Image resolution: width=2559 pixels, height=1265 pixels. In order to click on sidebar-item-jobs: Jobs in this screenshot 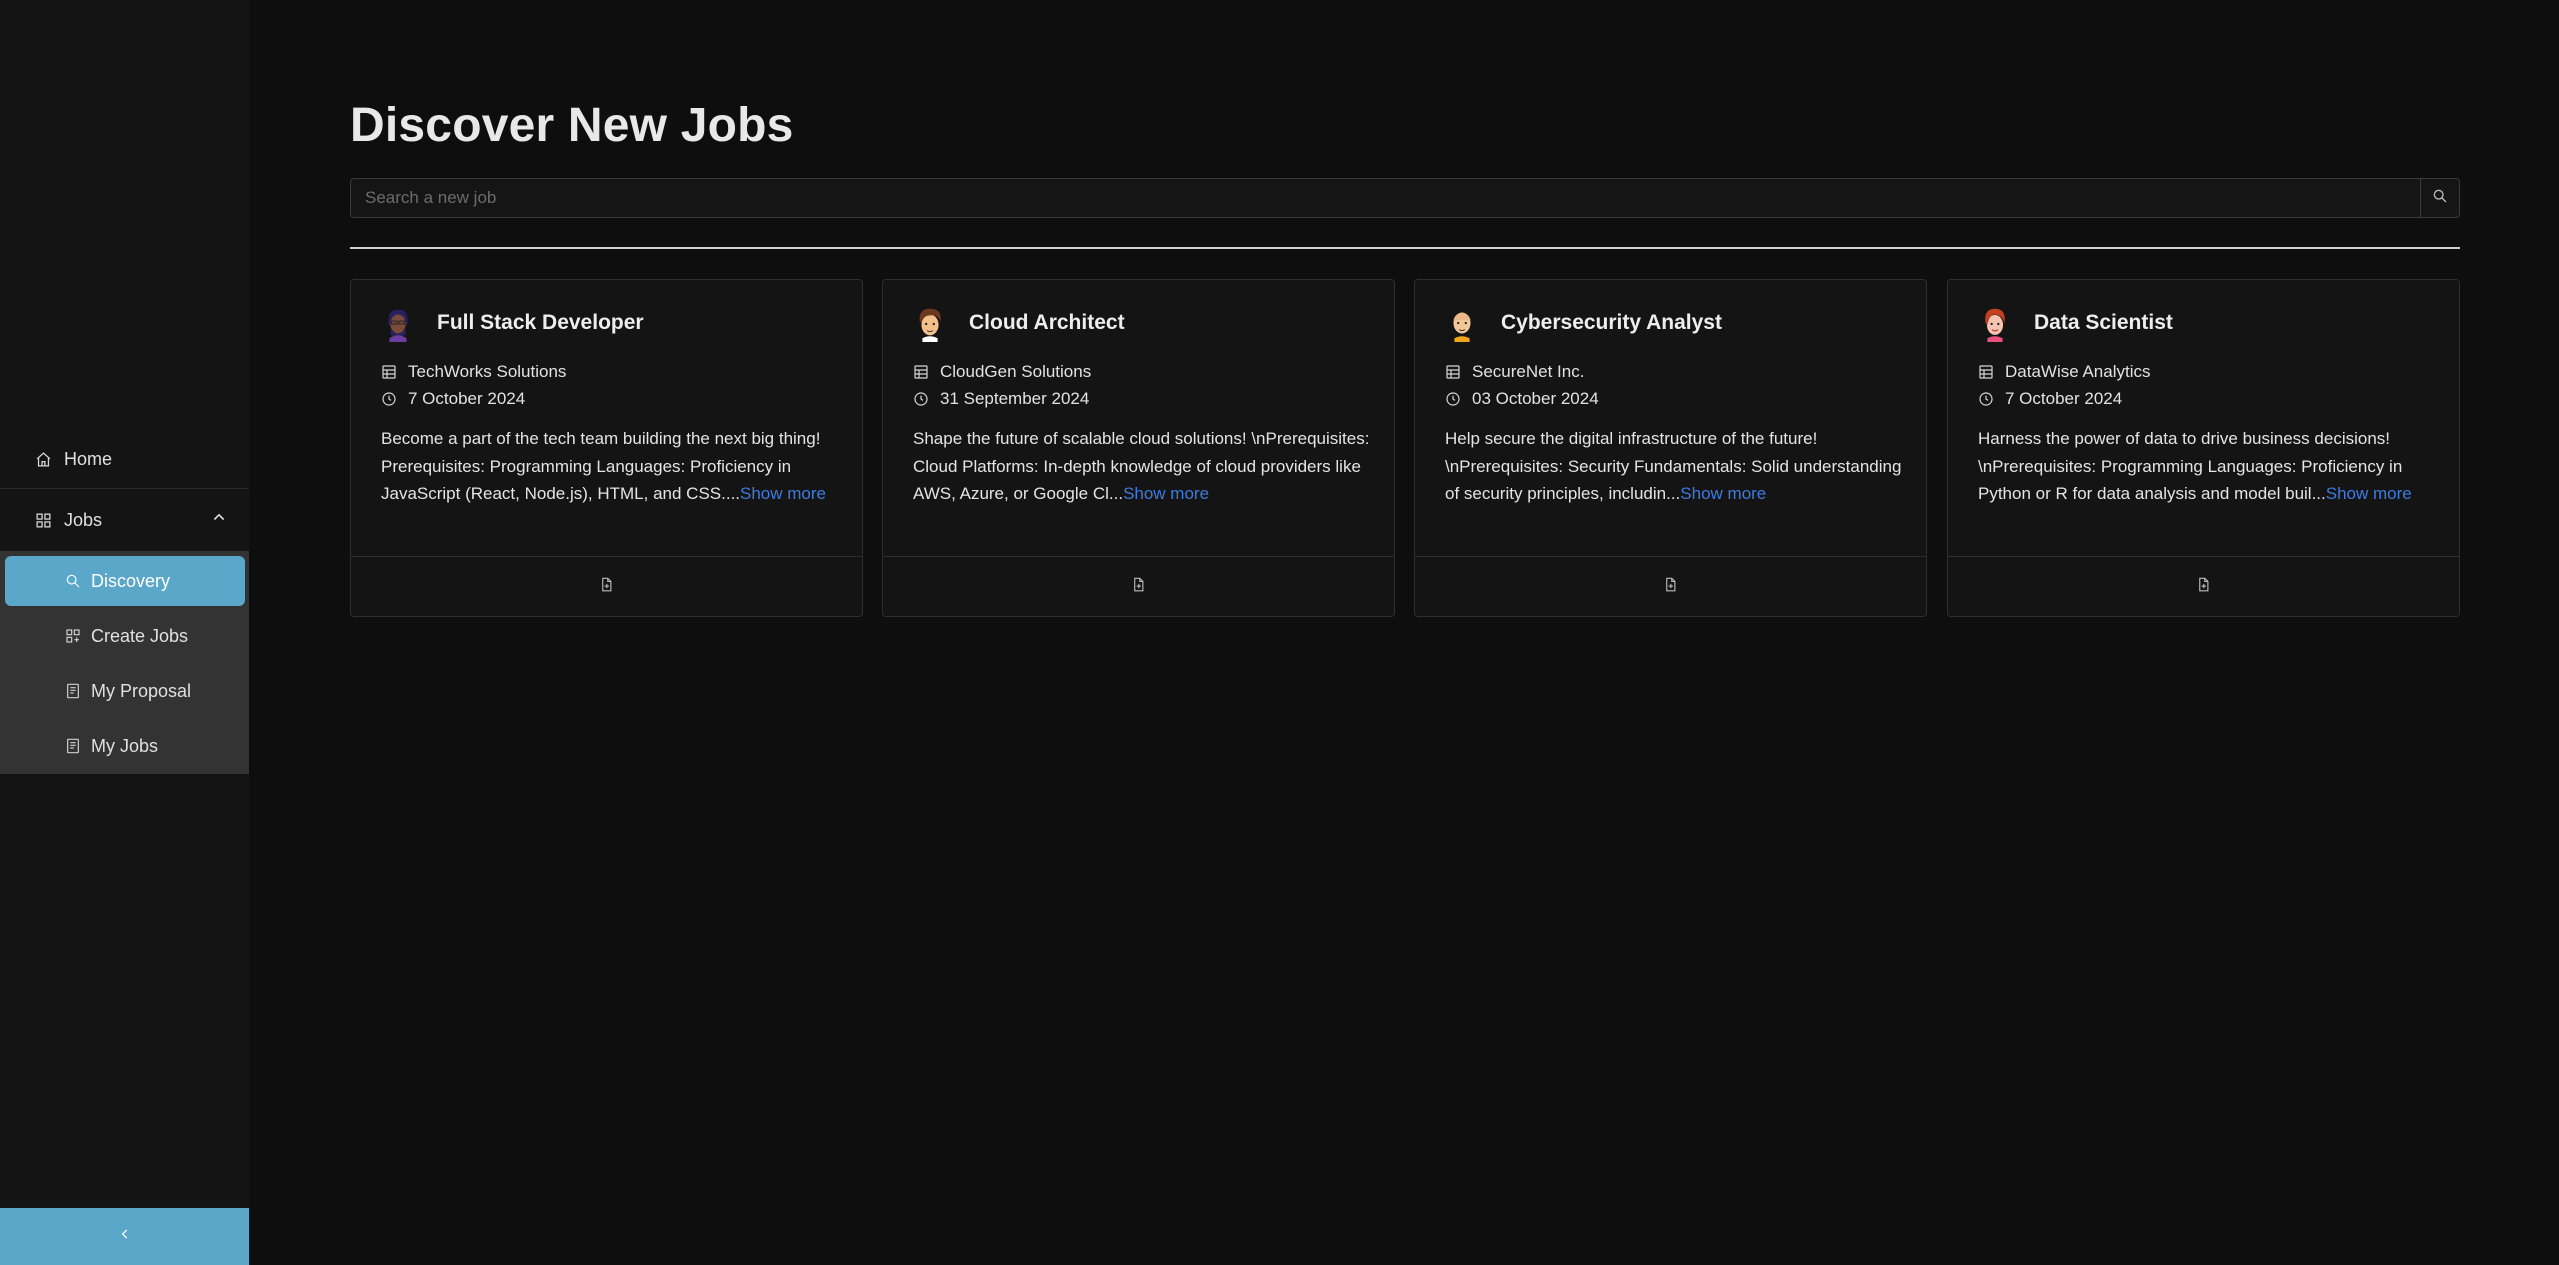, I will do `click(124, 520)`.